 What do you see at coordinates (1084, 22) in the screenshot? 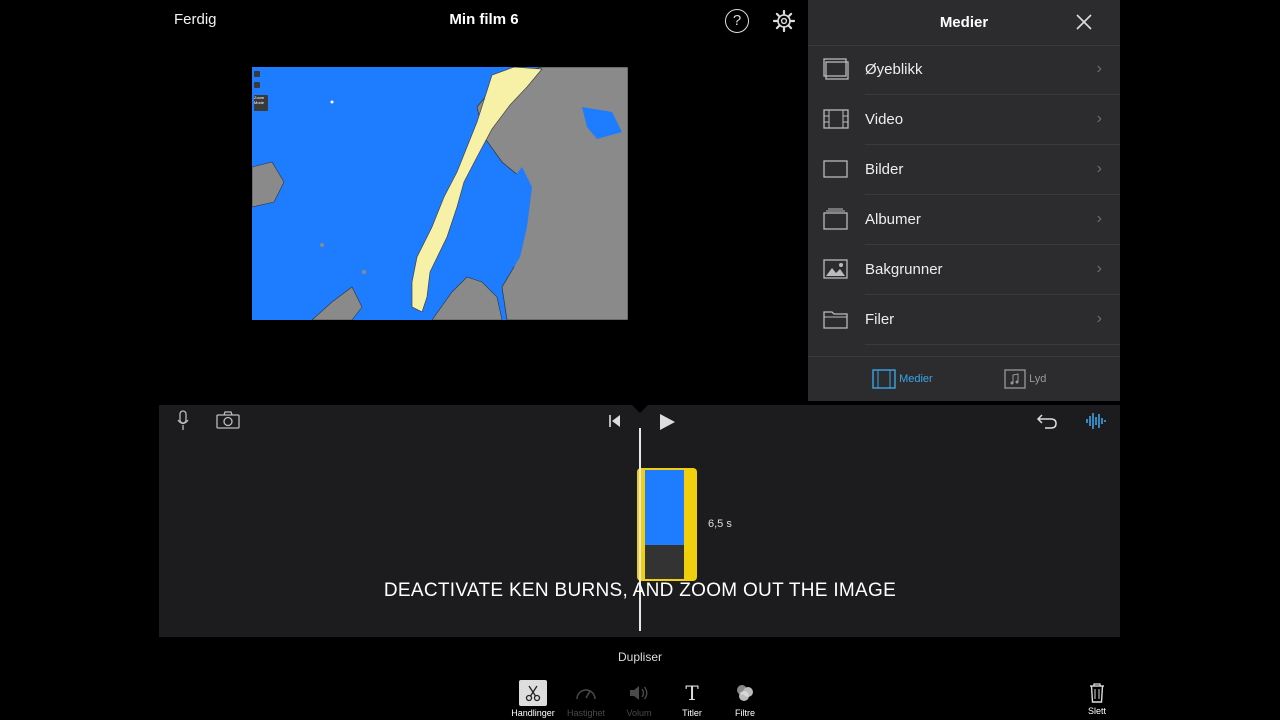
I see `close-icon` at bounding box center [1084, 22].